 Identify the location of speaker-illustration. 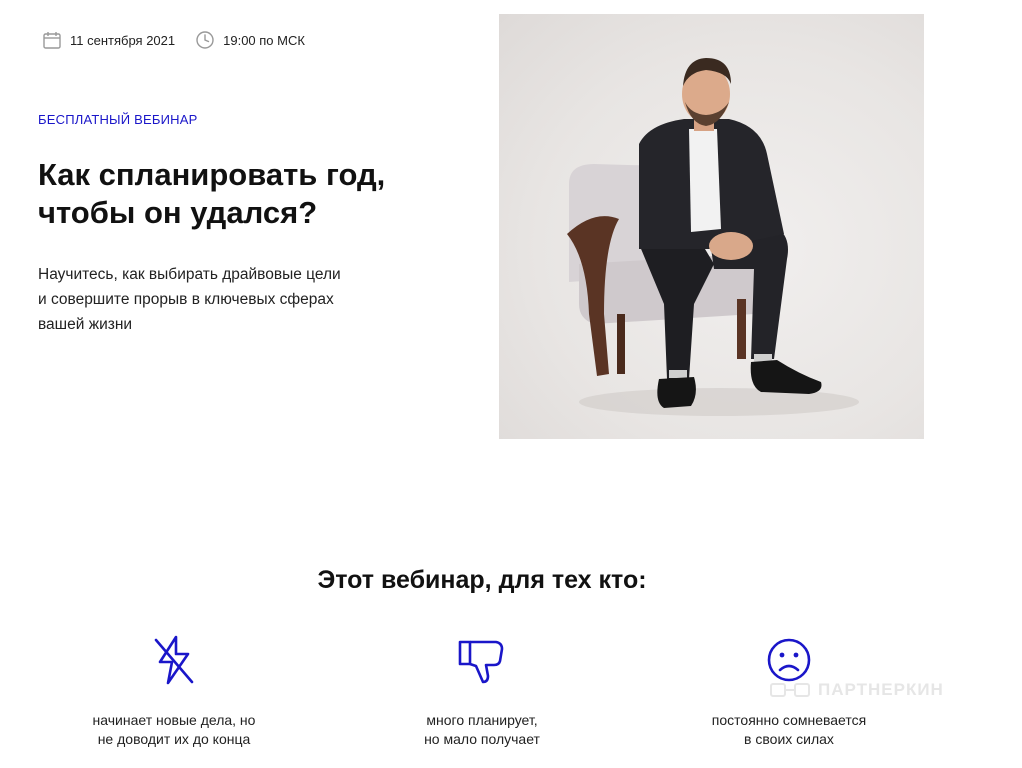
(713, 237).